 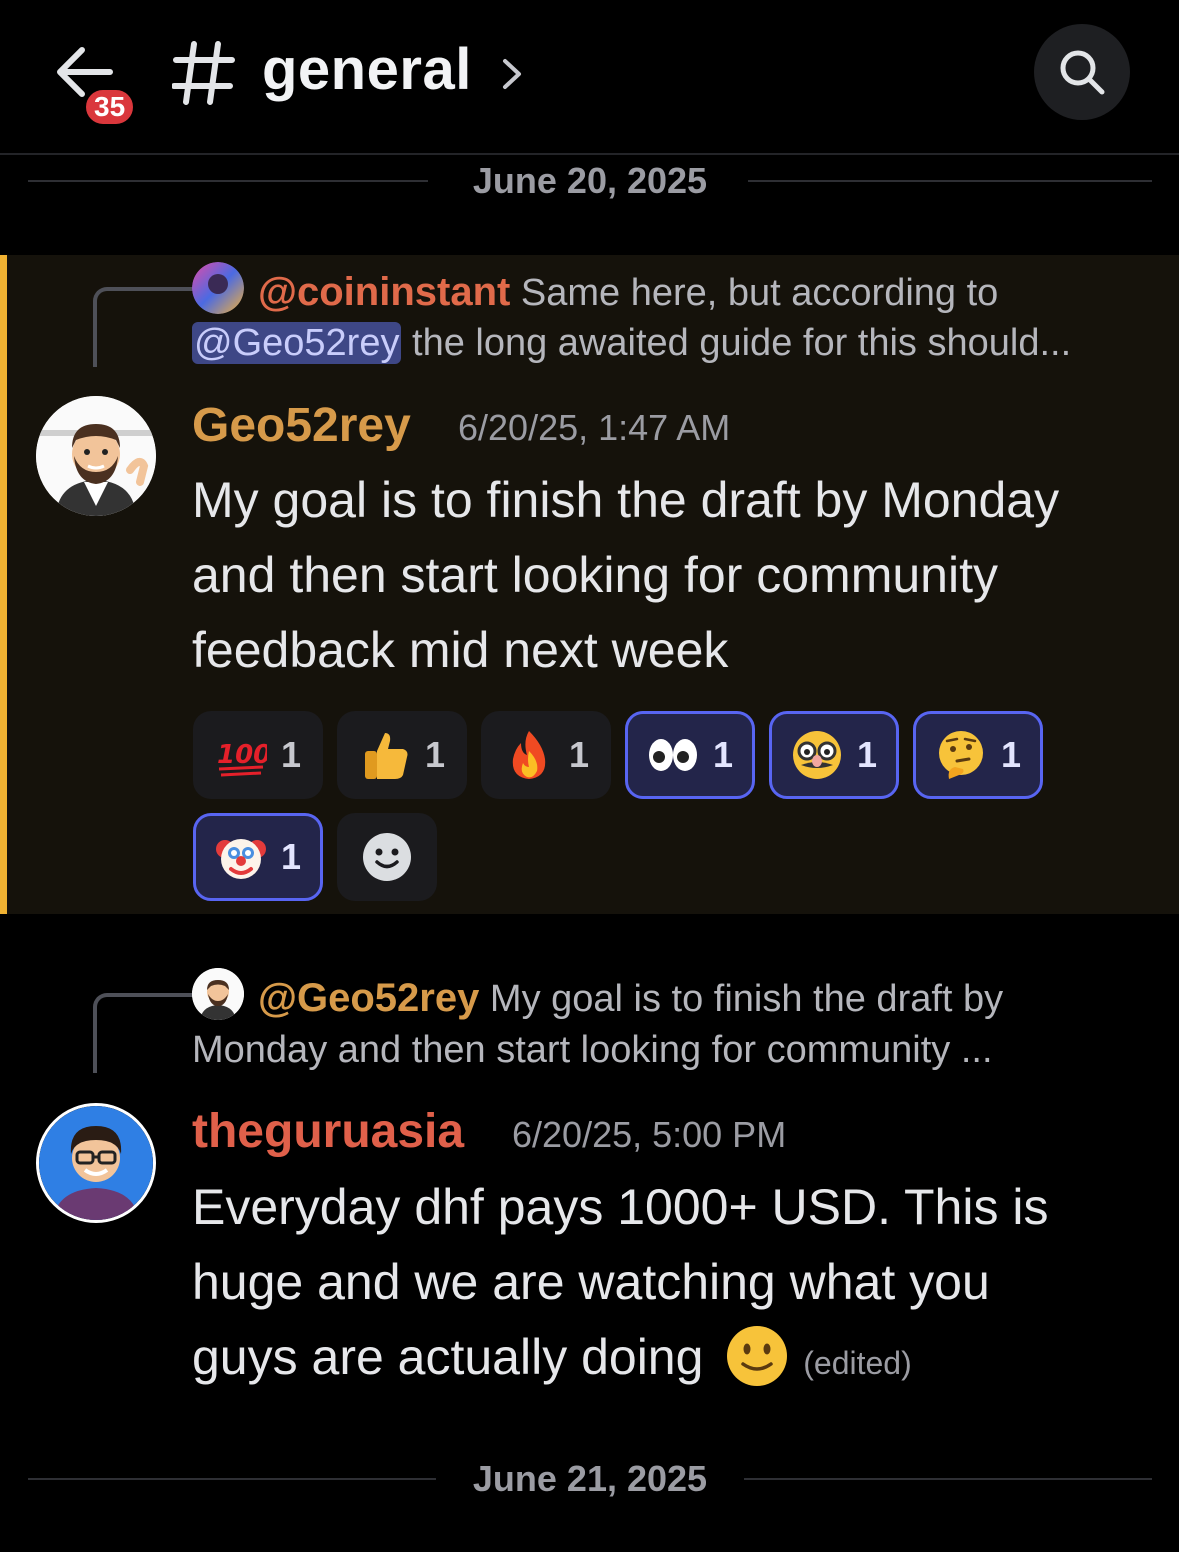 I want to click on message-author: theguruasia, so click(x=328, y=1131).